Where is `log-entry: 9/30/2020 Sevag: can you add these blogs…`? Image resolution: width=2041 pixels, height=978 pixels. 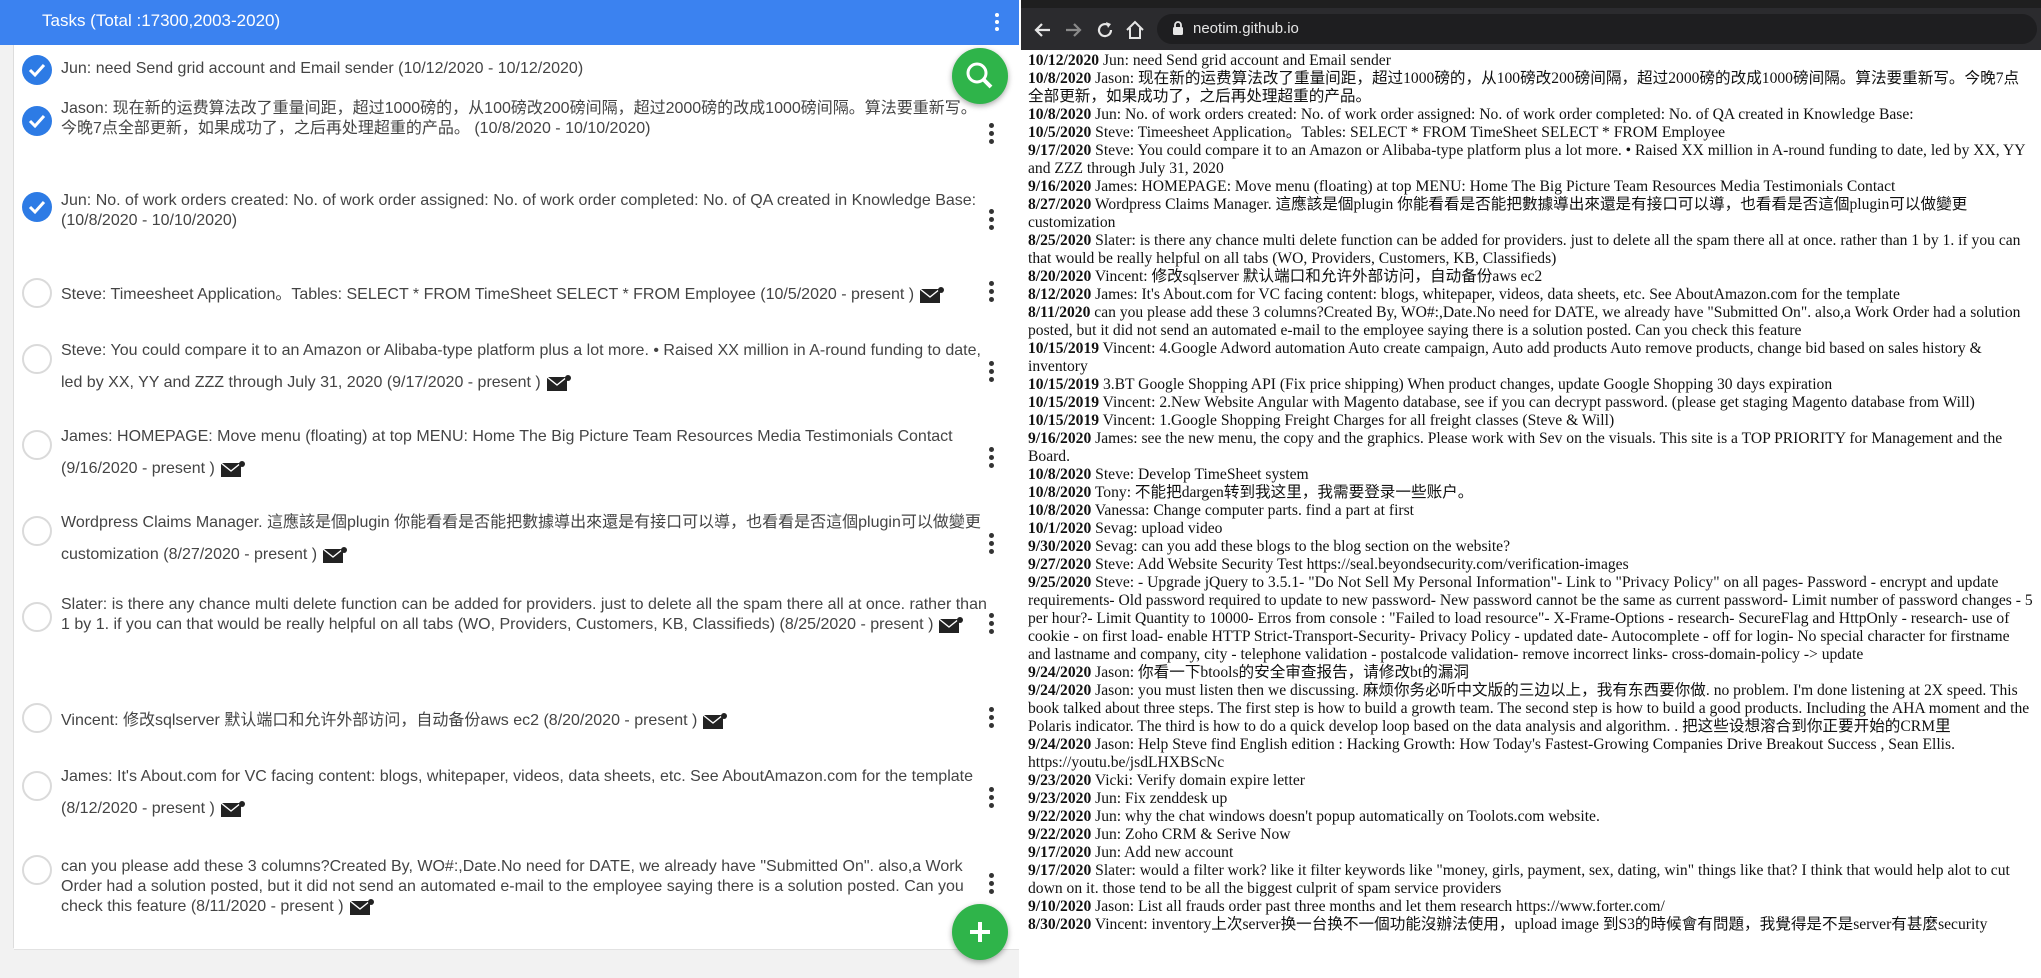
log-entry: 9/30/2020 Sevag: can you add these blogs… is located at coordinates (1530, 547).